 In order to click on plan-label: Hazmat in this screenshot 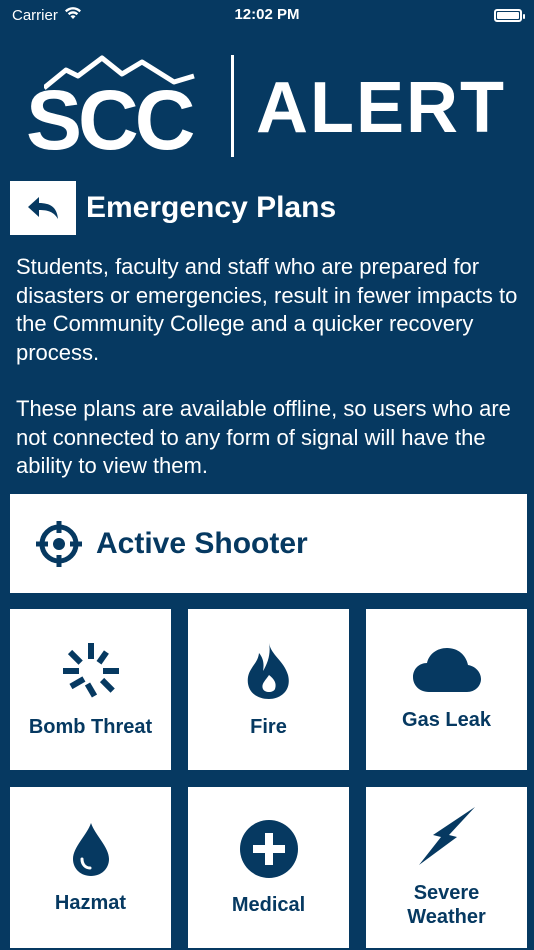, I will do `click(90, 902)`.